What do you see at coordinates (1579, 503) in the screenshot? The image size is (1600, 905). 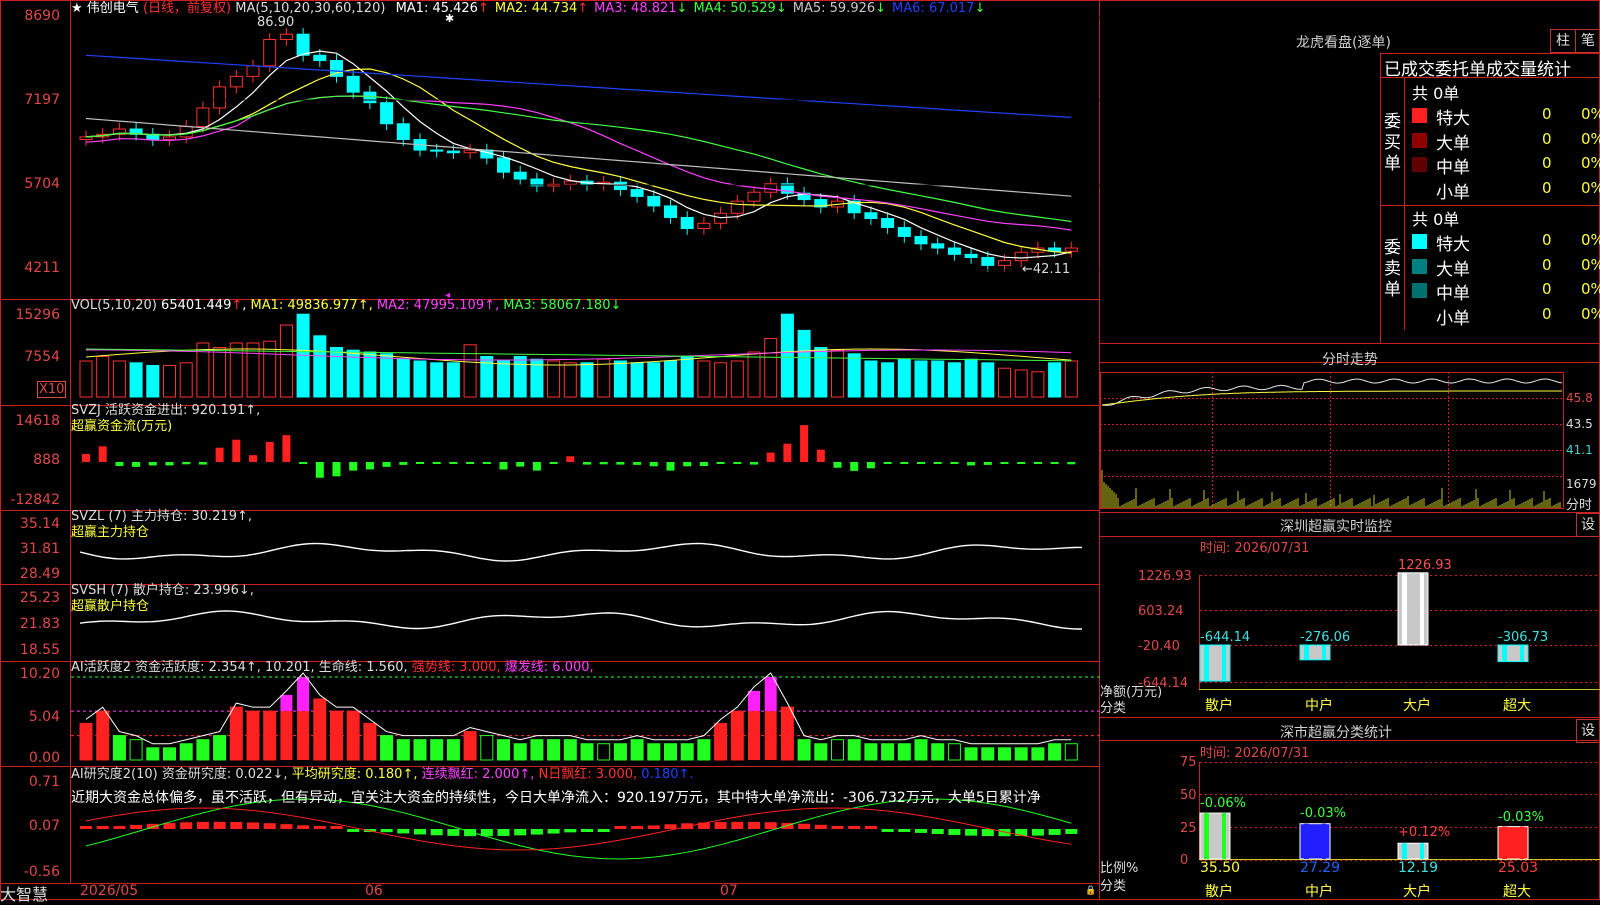 I see `fenshi-label: 分时` at bounding box center [1579, 503].